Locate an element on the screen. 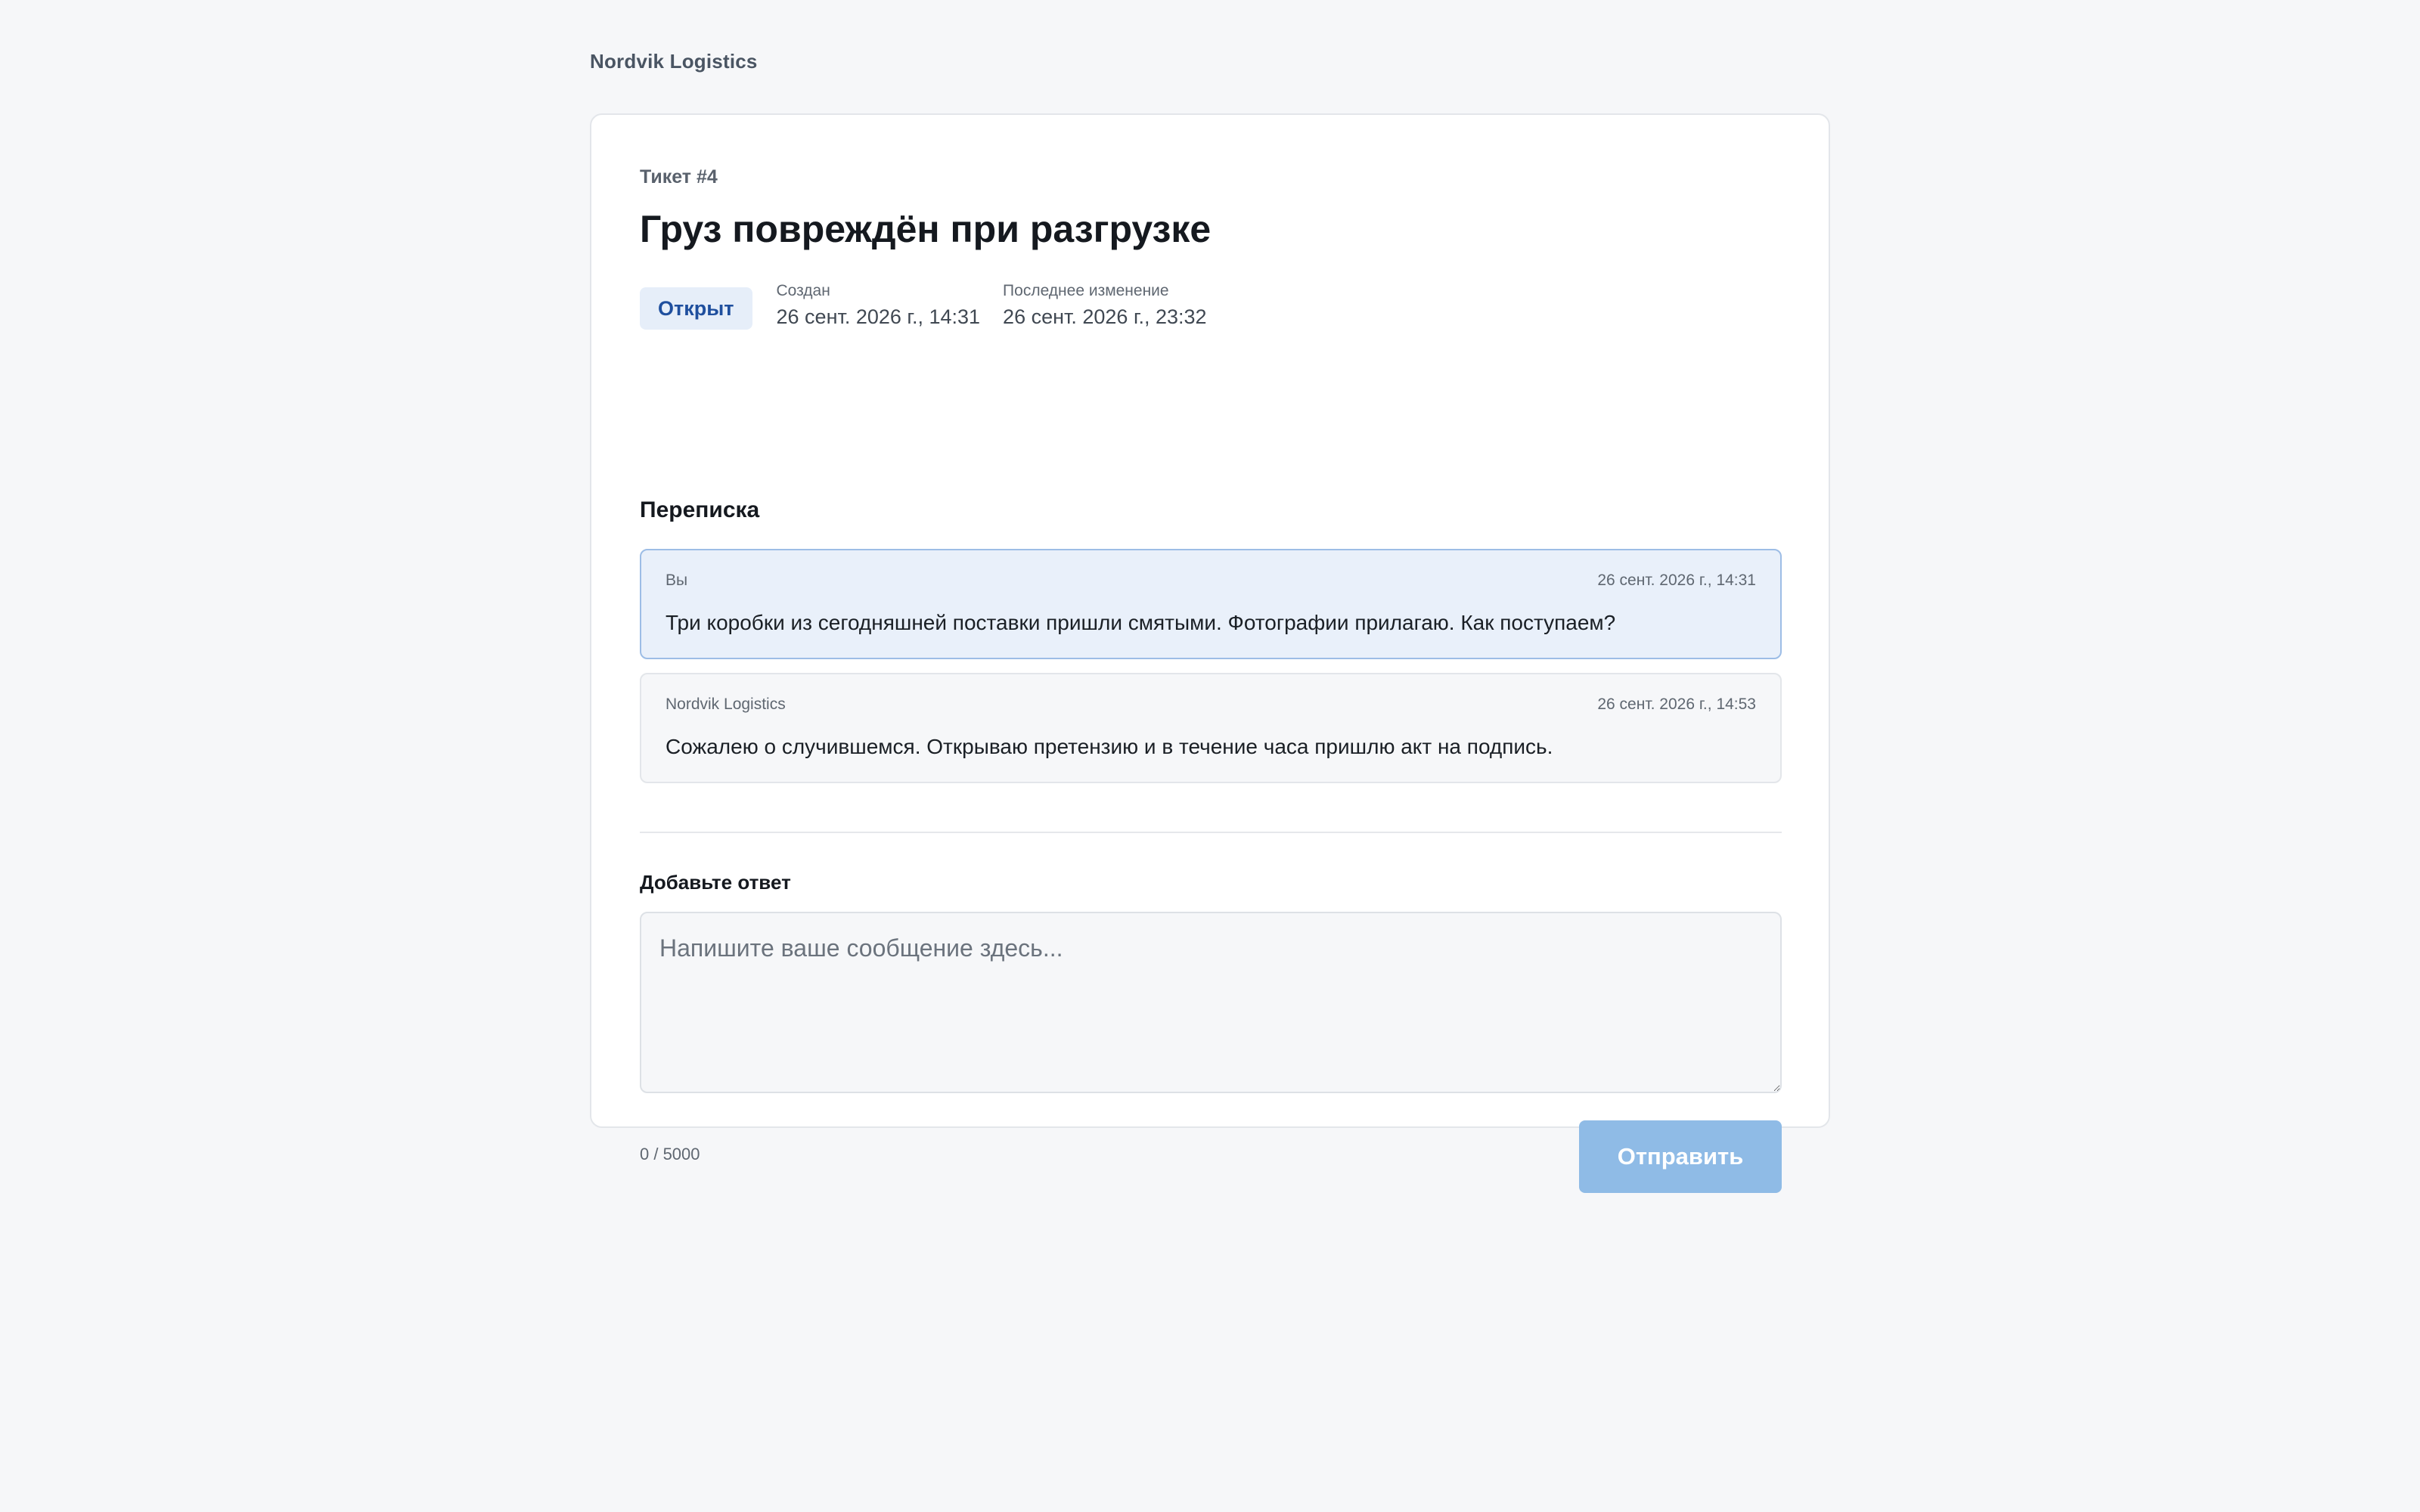 The width and height of the screenshot is (2420, 1512). page-title: Груз повреждён при разгрузке is located at coordinates (926, 229).